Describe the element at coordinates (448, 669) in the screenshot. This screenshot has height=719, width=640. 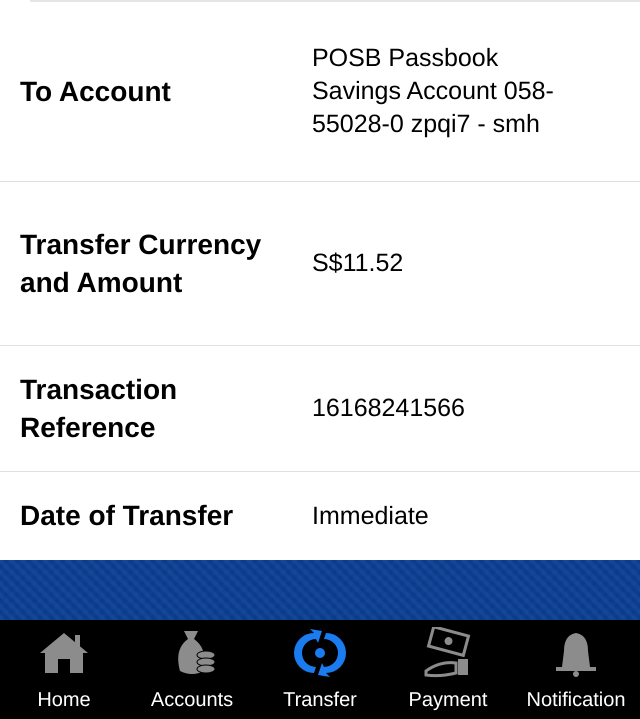
I see `tab-bar-item: Payment` at that location.